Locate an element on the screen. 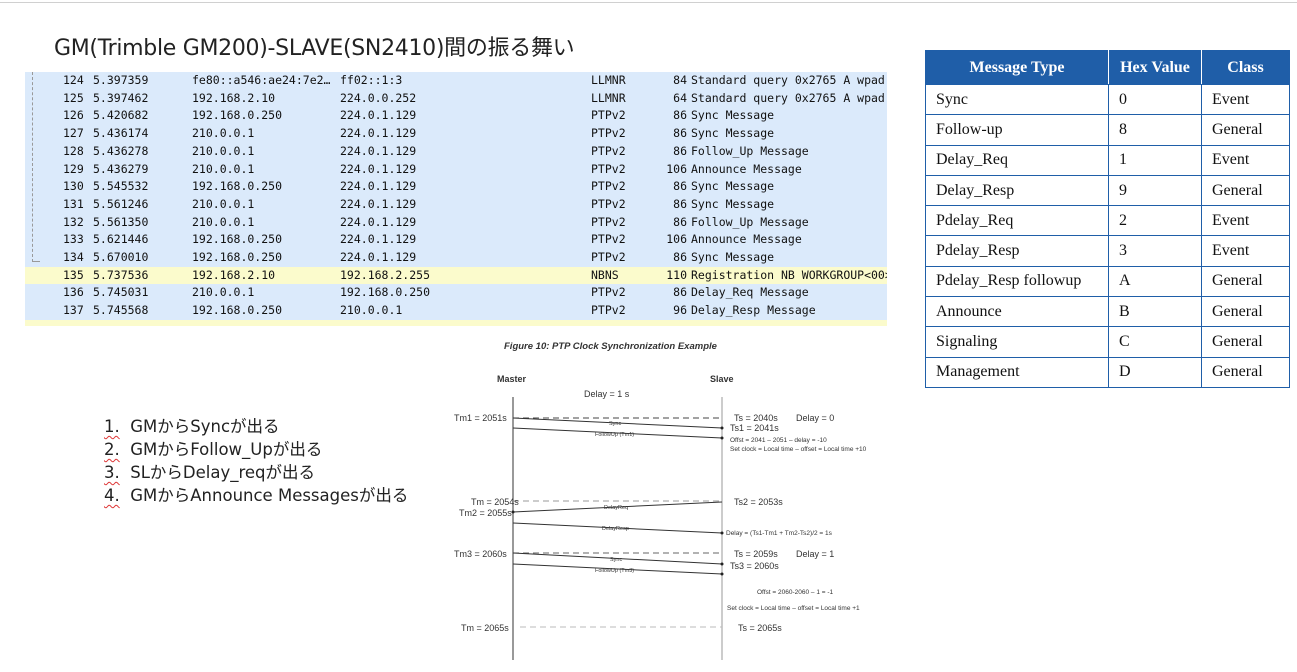  tm2054-label: Tm = 2054s is located at coordinates (495, 502).